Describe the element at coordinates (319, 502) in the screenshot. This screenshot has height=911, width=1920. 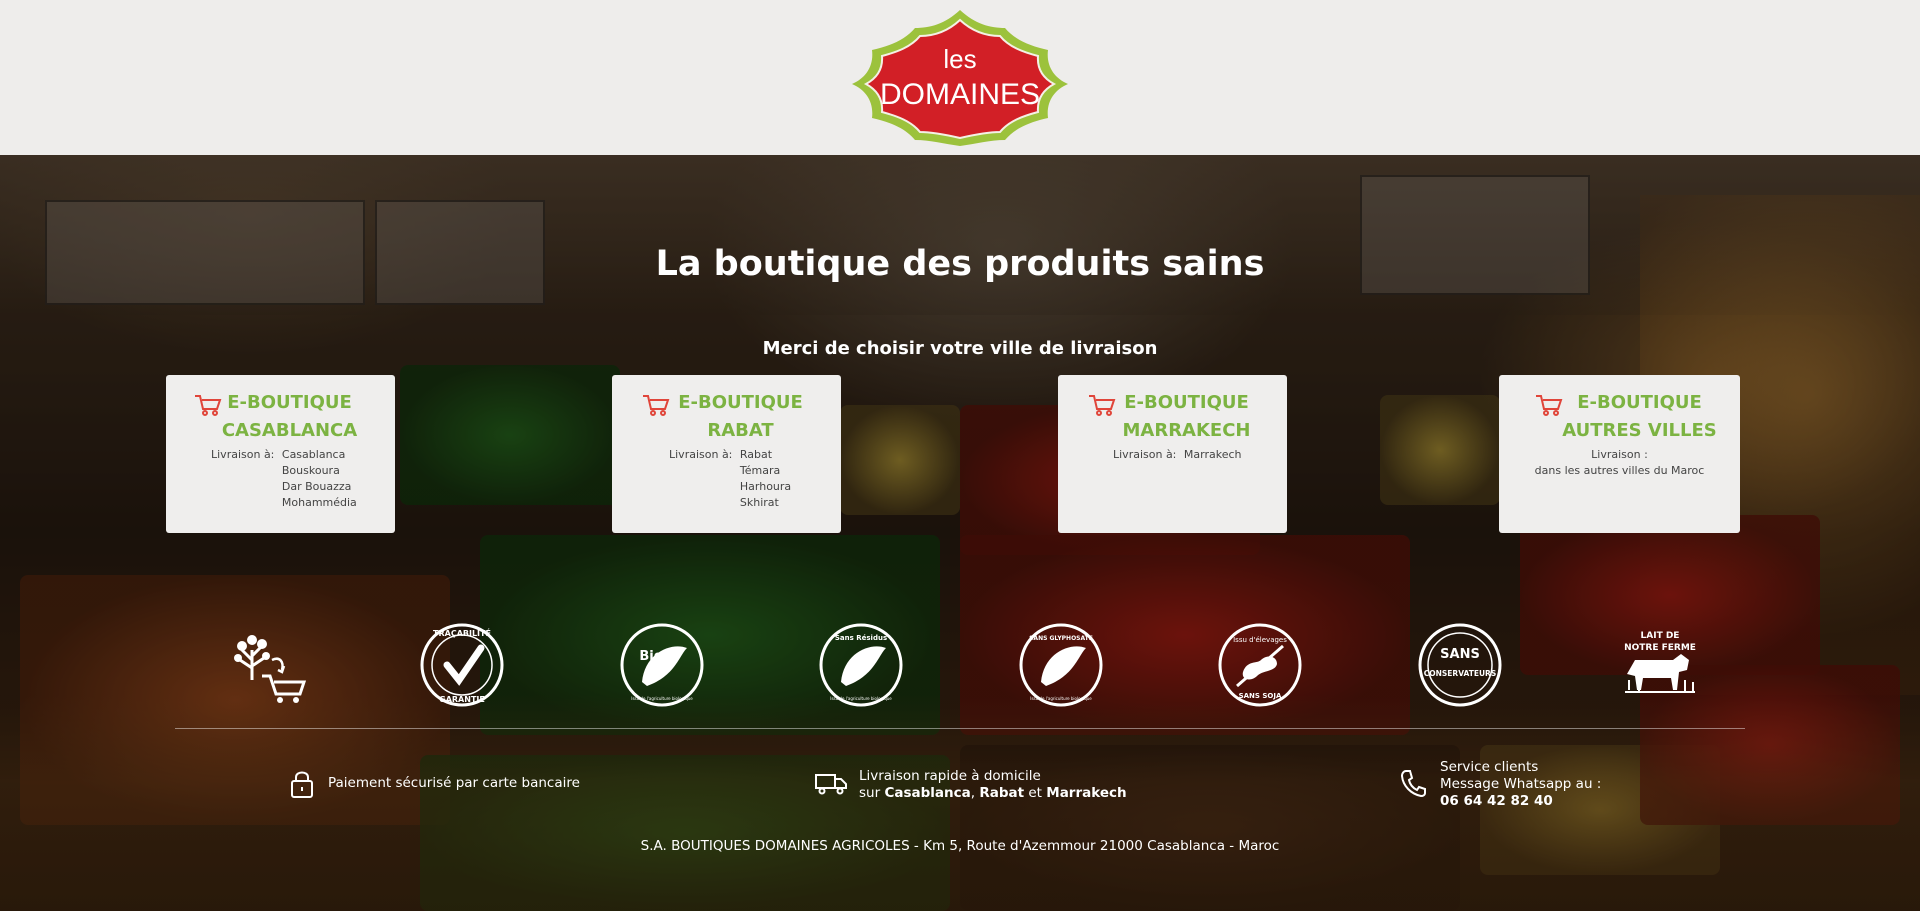
I see `city: Mohammédia` at that location.